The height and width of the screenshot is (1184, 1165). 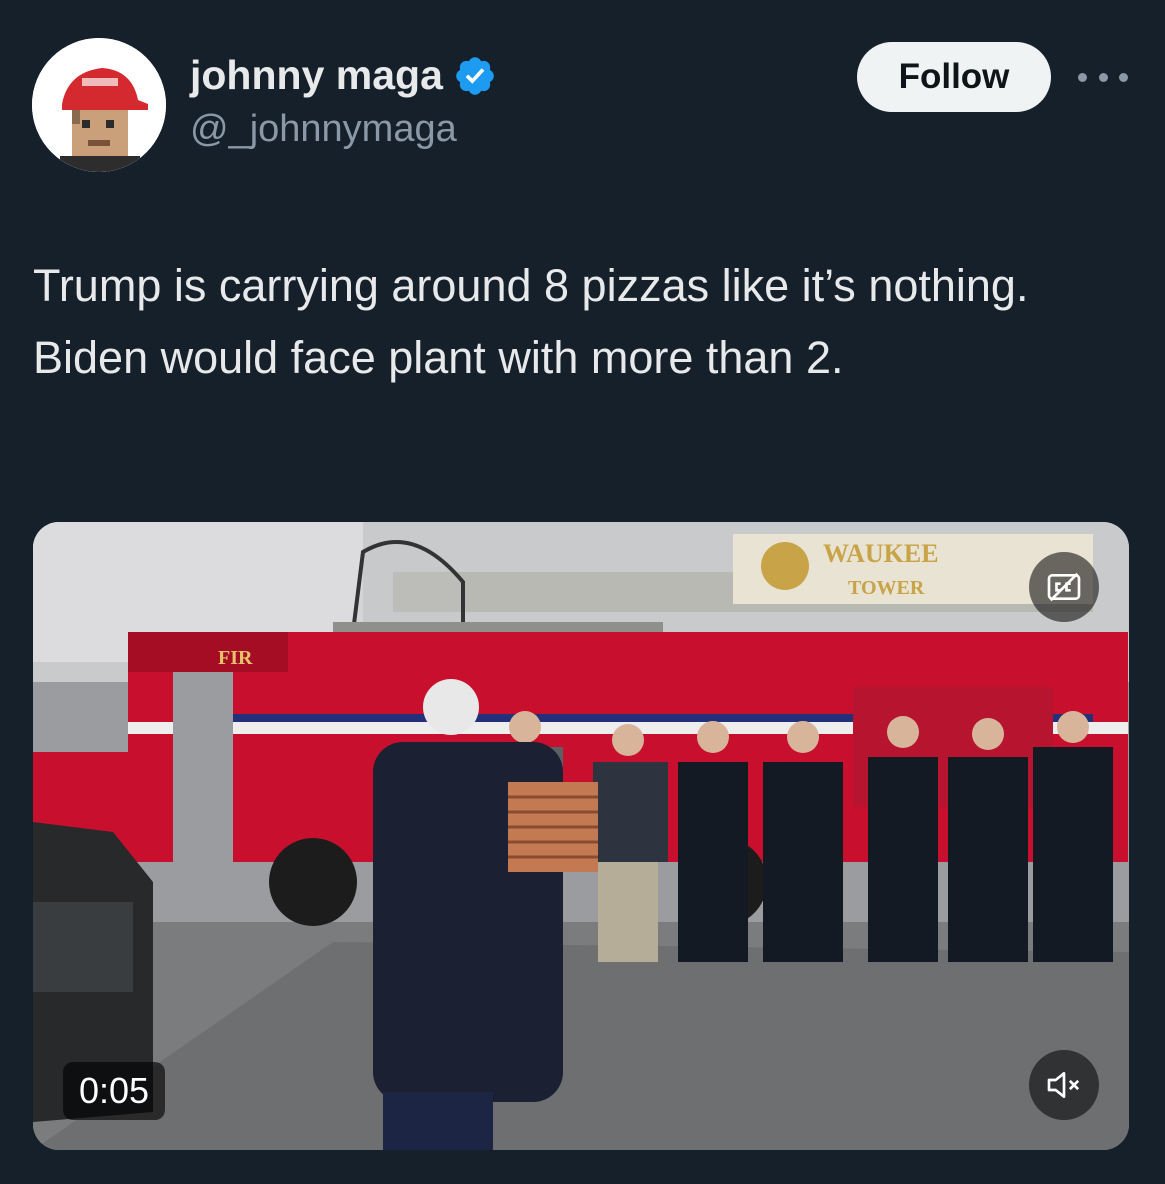 What do you see at coordinates (114, 1091) in the screenshot?
I see `video-timestamp: 0:05` at bounding box center [114, 1091].